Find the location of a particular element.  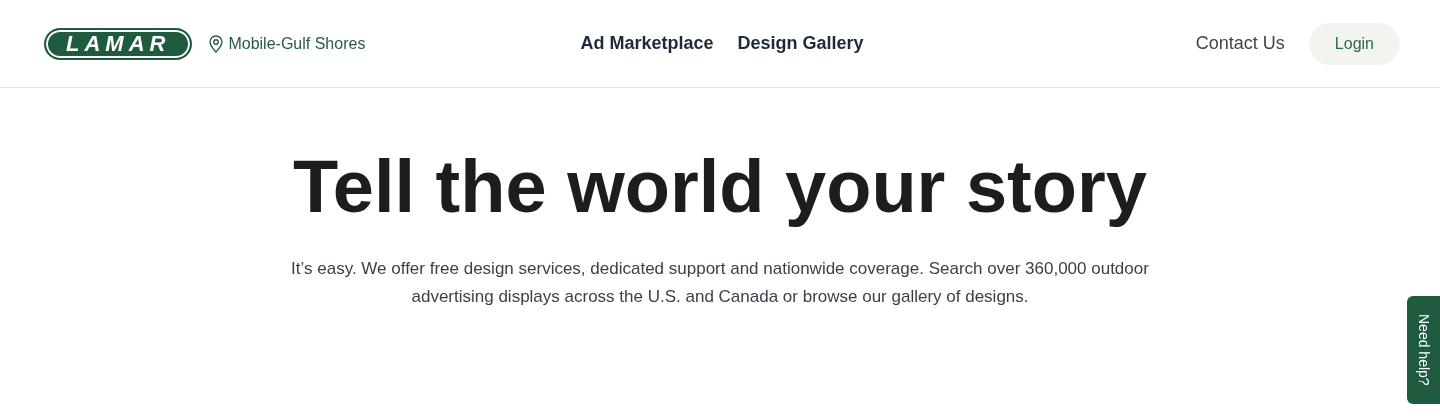

nav-link: Design Gallery is located at coordinates (800, 43).